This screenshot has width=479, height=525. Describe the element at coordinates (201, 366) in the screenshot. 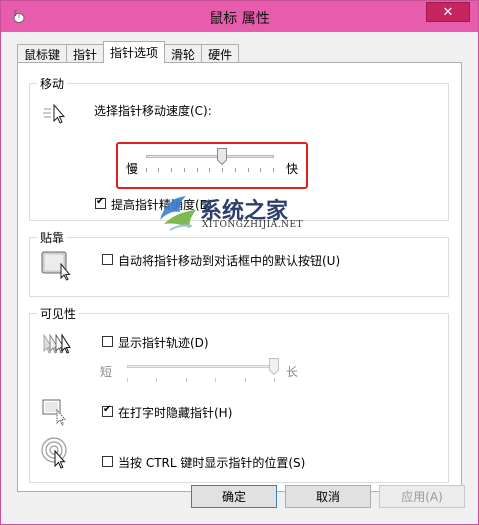

I see `trail-slider-track` at that location.